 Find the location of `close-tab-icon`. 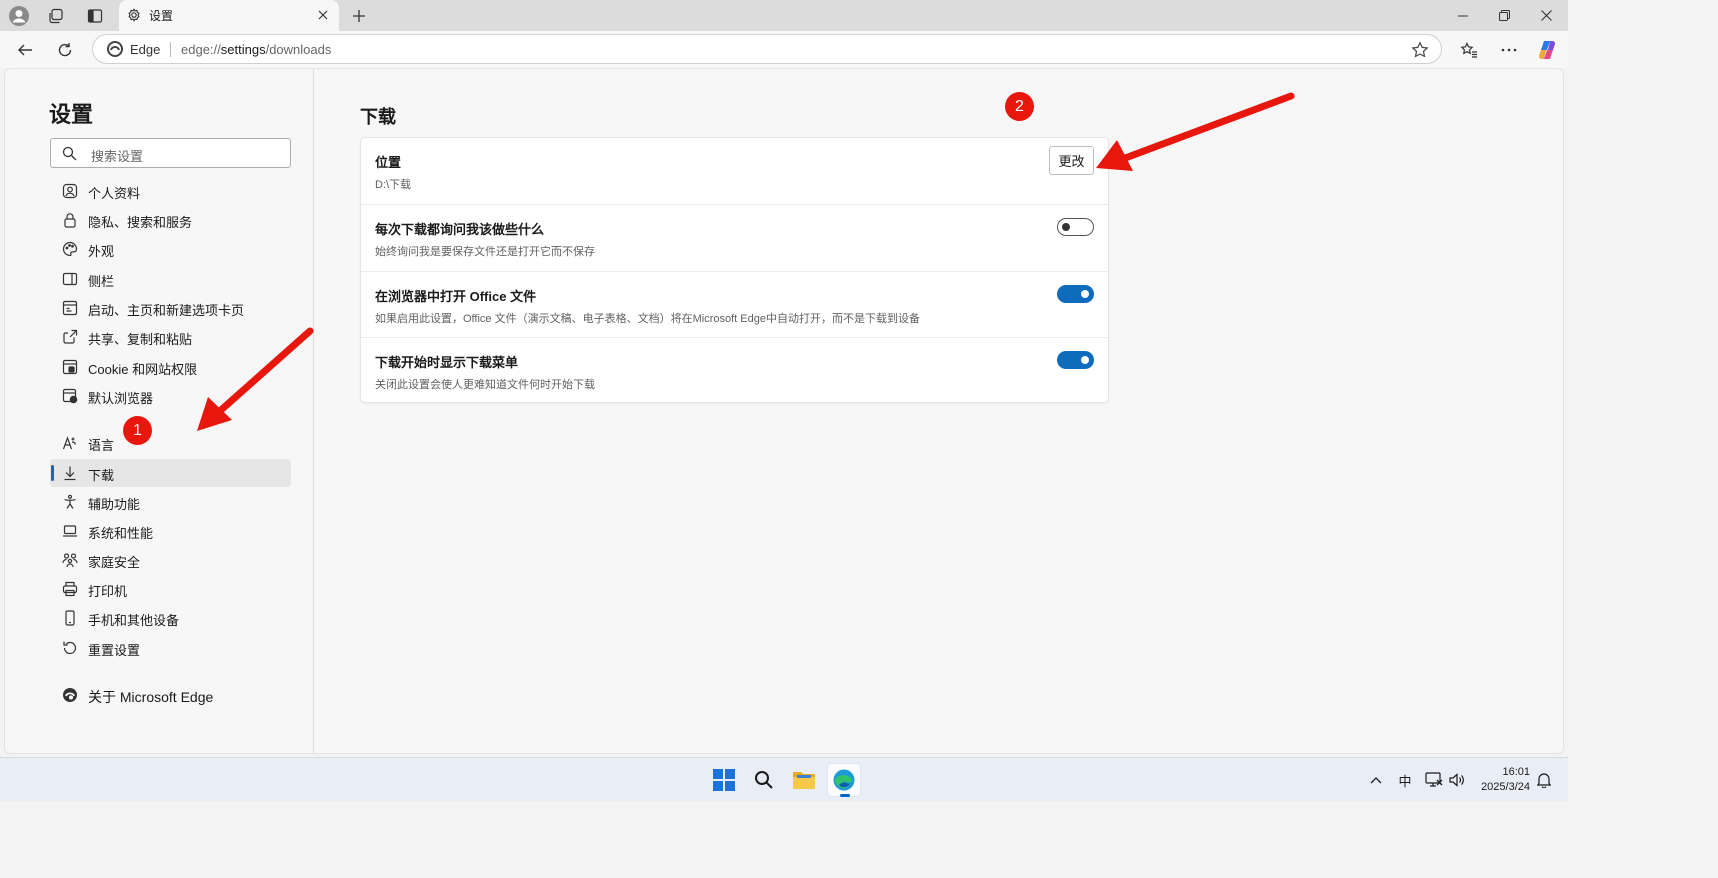

close-tab-icon is located at coordinates (323, 15).